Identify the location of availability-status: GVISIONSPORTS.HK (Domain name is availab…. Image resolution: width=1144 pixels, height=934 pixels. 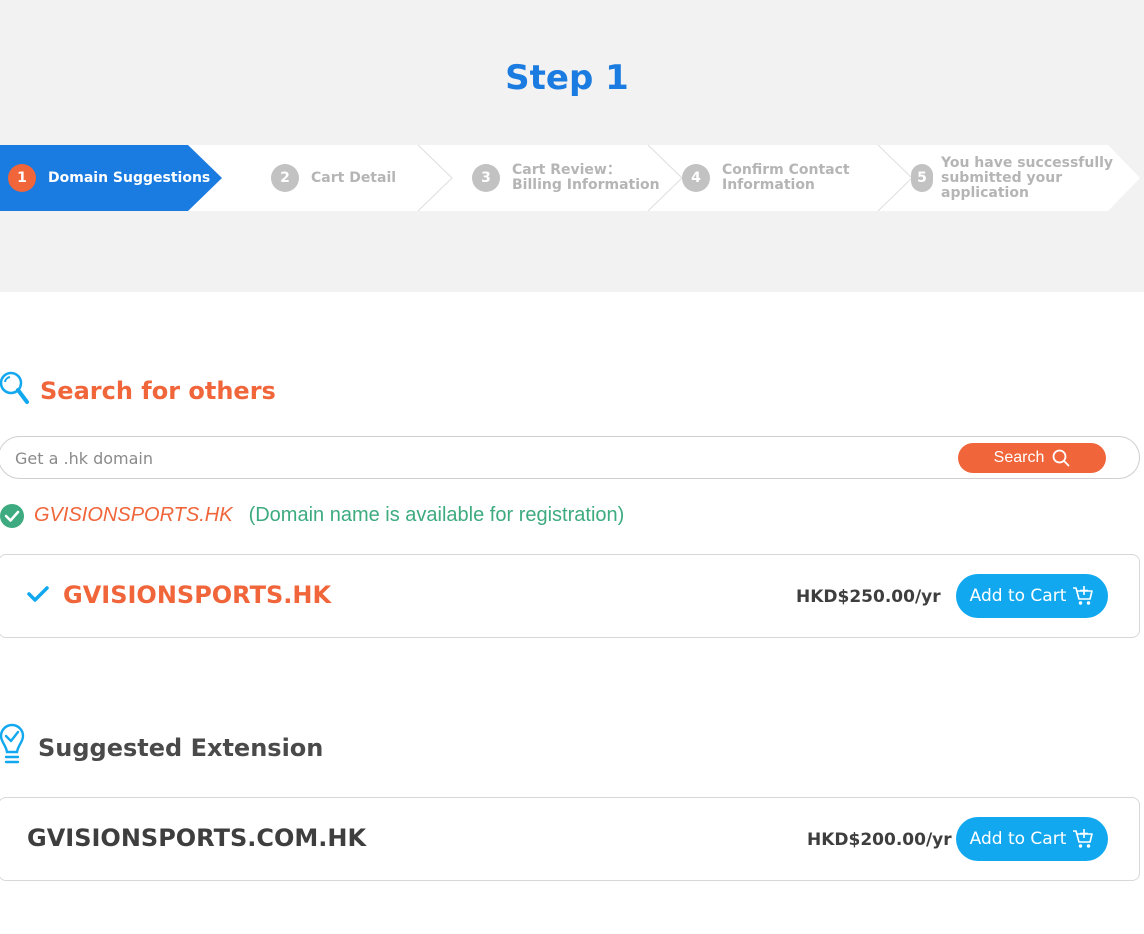
(312, 515).